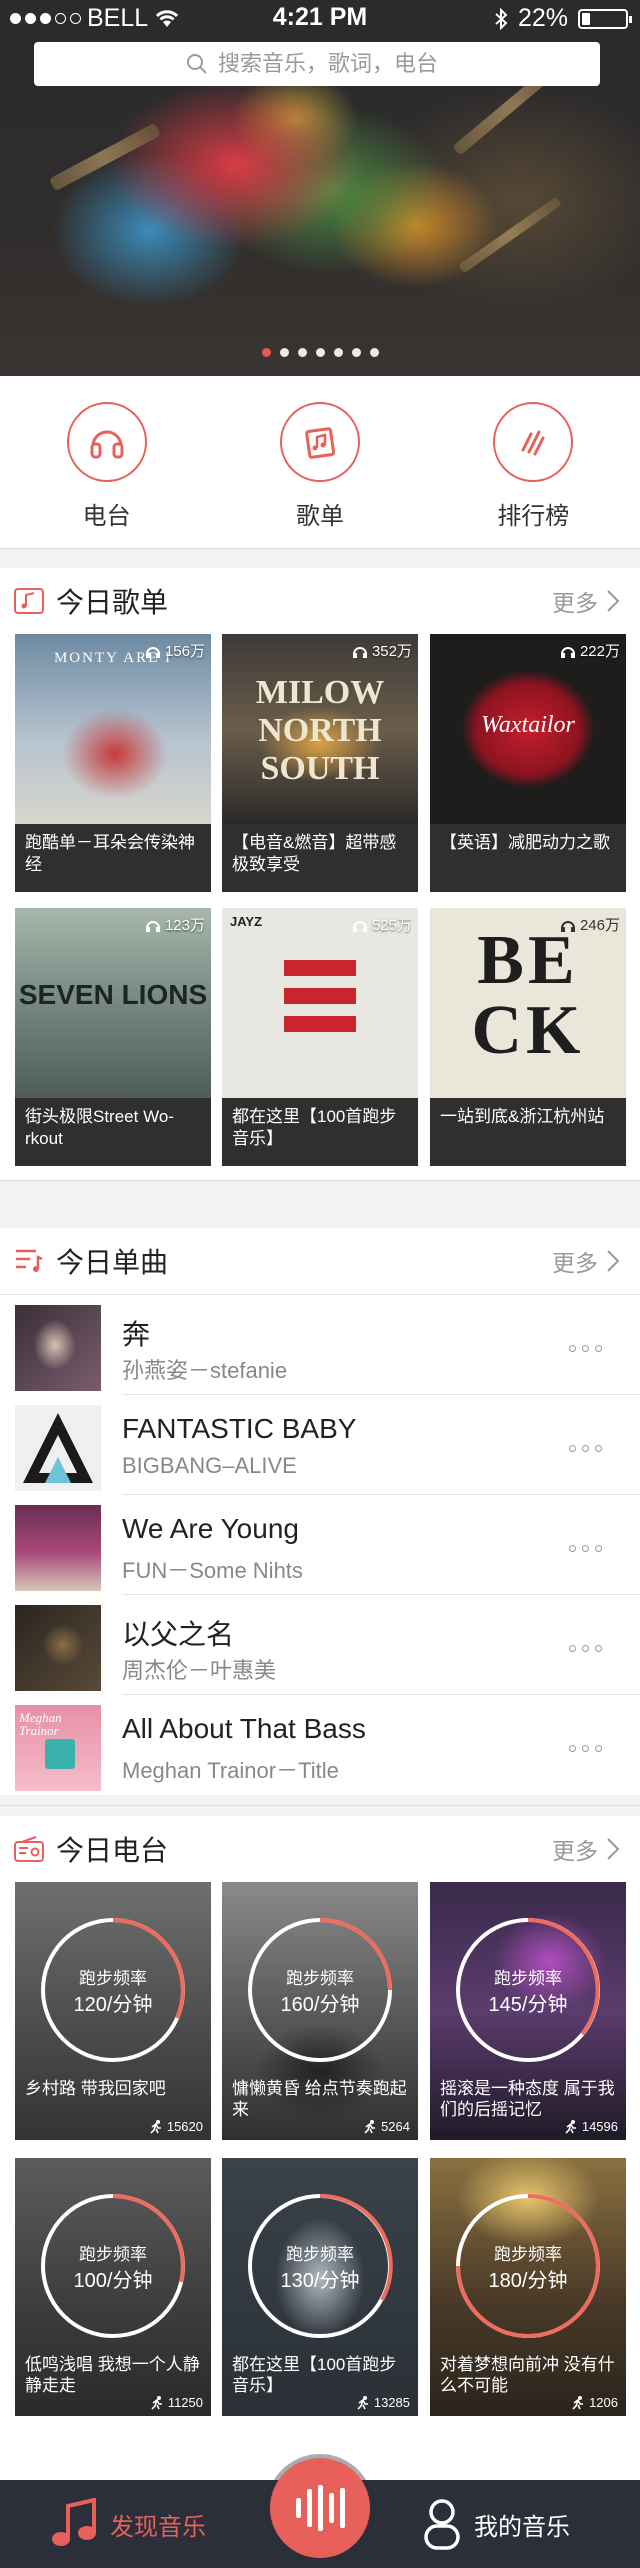 This screenshot has height=2568, width=640. I want to click on playlist-caption: 都在这里【100首跑步音乐】, so click(314, 1127).